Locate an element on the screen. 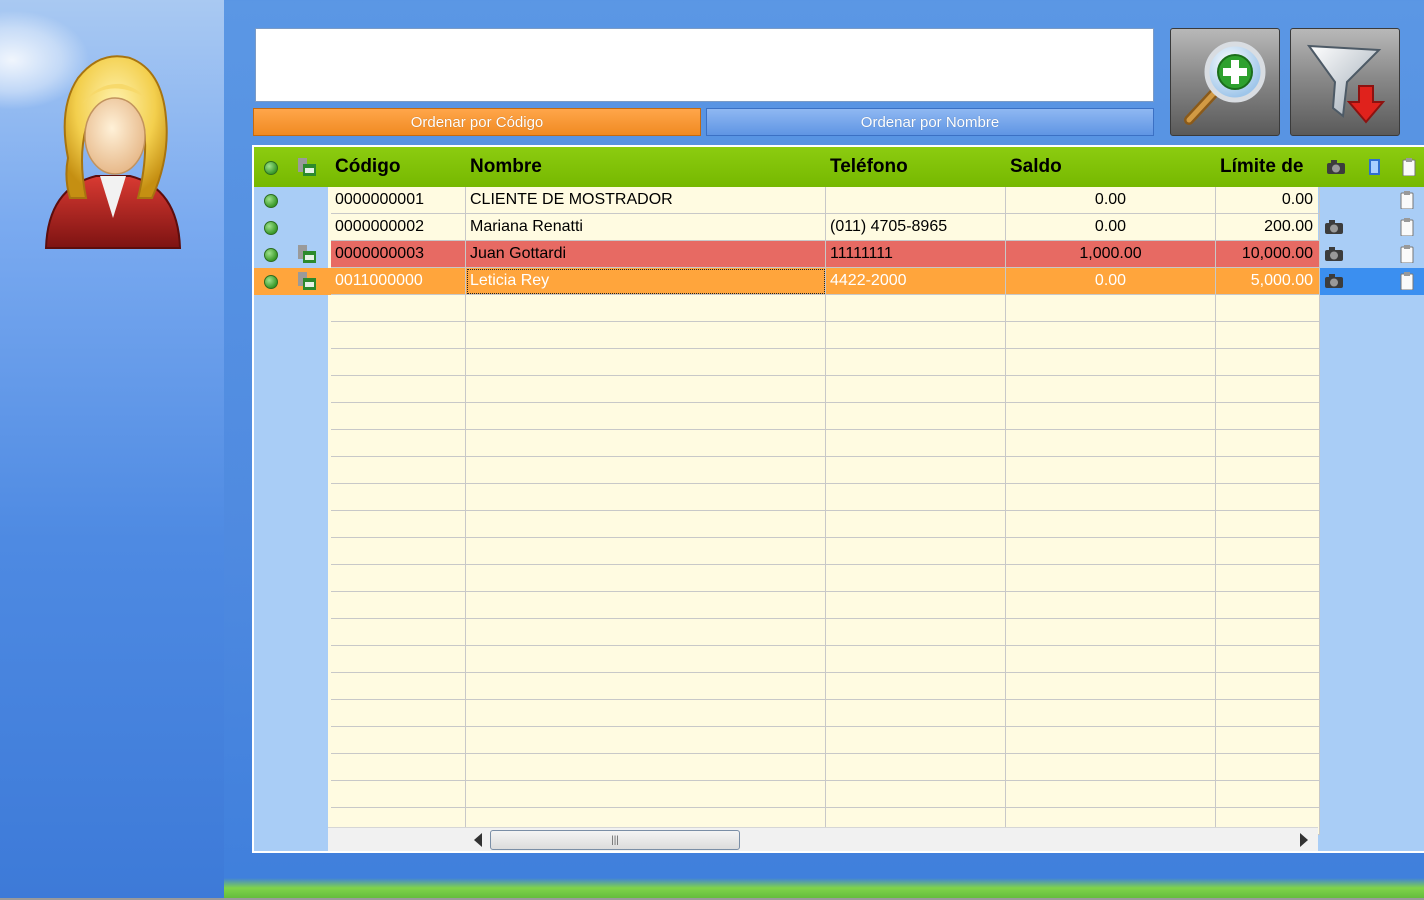  cell-telefono: (011) 4705-8965 is located at coordinates (916, 227).